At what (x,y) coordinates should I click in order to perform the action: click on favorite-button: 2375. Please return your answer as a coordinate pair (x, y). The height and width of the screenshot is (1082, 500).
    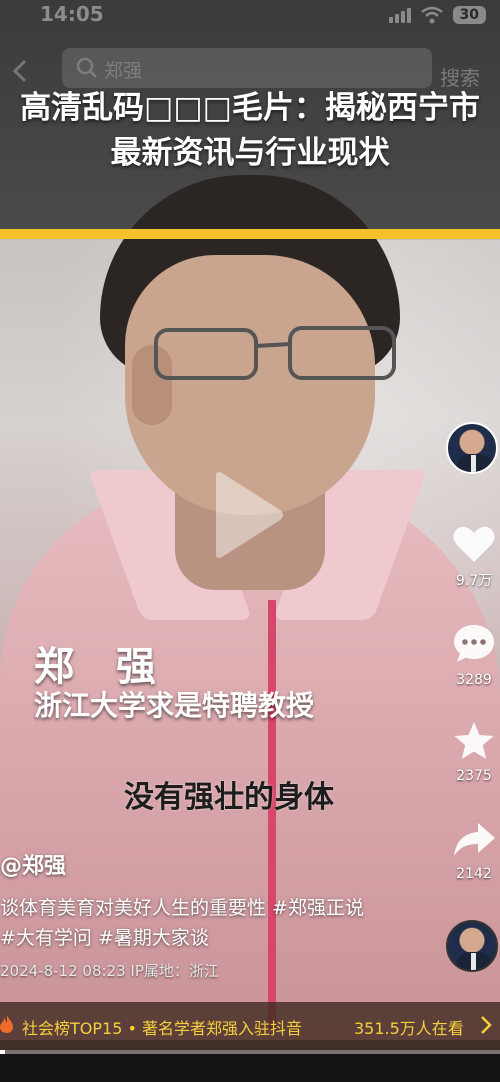
    Looking at the image, I should click on (474, 752).